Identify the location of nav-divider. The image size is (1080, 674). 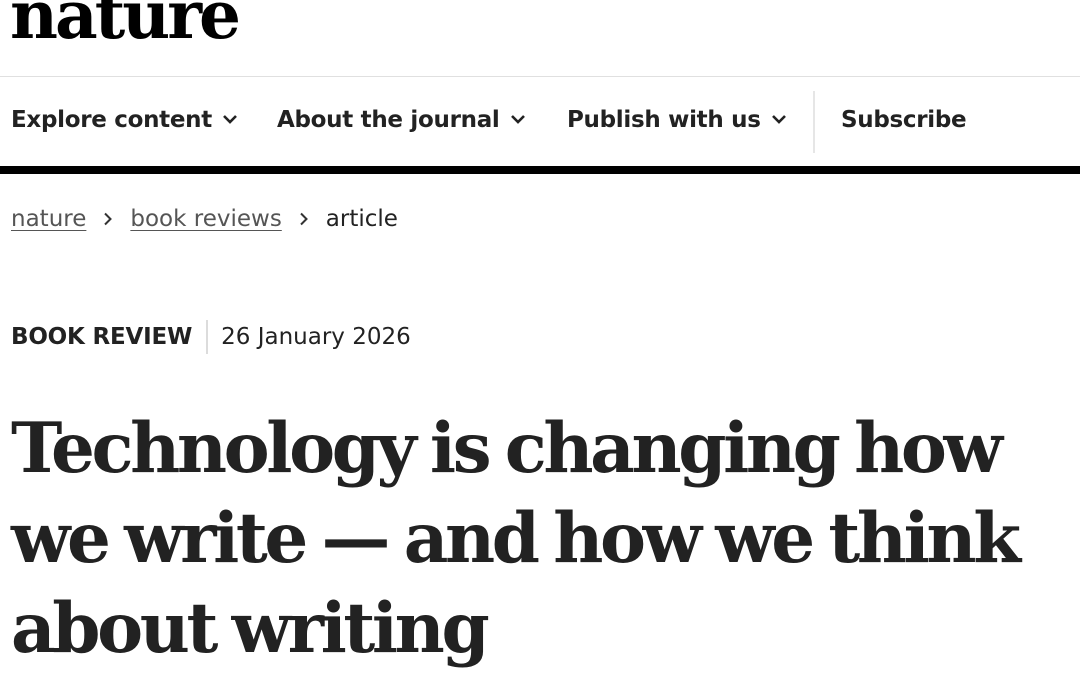
(814, 122).